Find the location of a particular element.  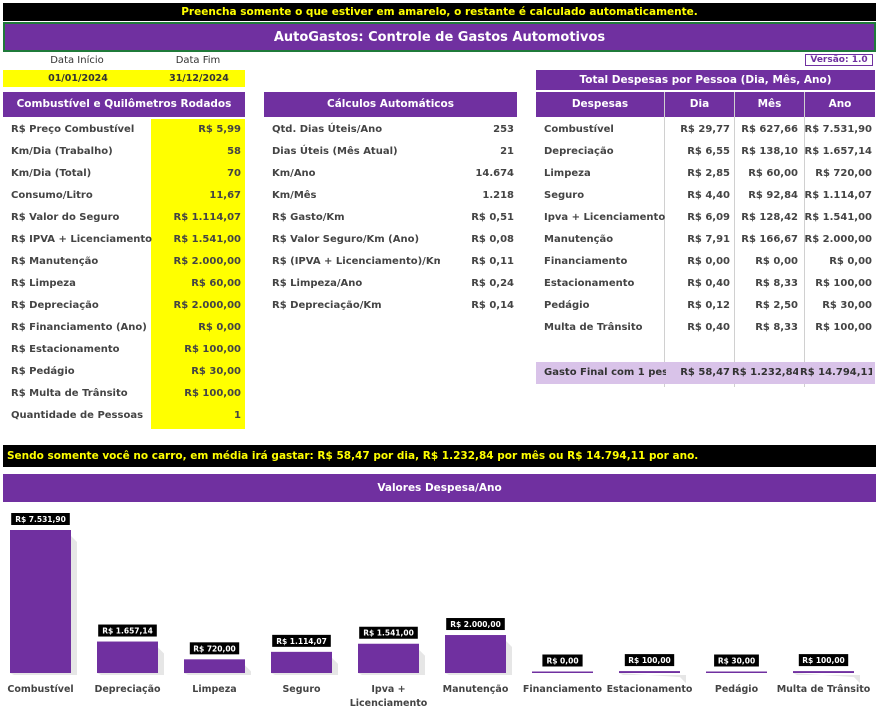

totals-row: Seguro R$ 4,40 R$ 92,84 R$ 1.114,07 is located at coordinates (705, 196).